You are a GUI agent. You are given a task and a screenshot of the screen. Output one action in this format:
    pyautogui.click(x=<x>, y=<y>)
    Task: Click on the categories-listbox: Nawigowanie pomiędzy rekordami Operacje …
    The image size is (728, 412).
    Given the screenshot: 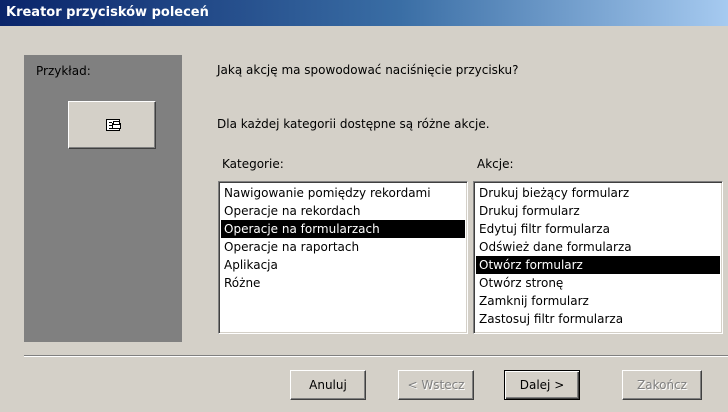 What is the action you would take?
    pyautogui.click(x=343, y=257)
    